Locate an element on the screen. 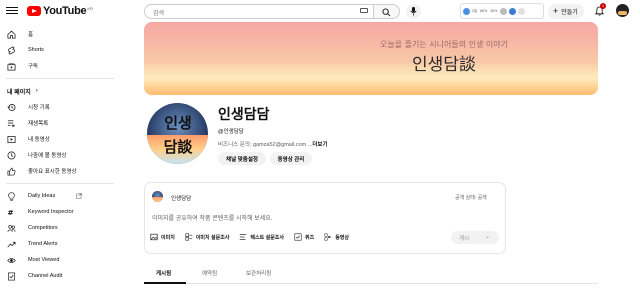 The width and height of the screenshot is (640, 290). post-text-input: 이미지를 공유하여 작품 콘텐츠를 시작해 보세요. is located at coordinates (212, 217).